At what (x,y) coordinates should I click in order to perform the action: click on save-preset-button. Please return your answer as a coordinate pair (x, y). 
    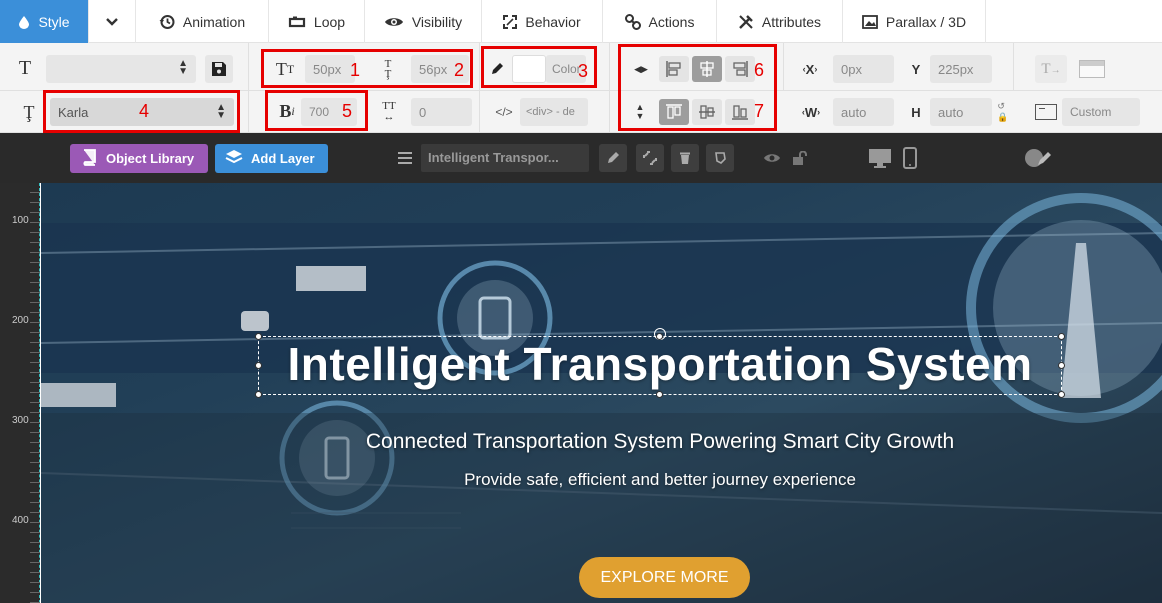
    Looking at the image, I should click on (219, 69).